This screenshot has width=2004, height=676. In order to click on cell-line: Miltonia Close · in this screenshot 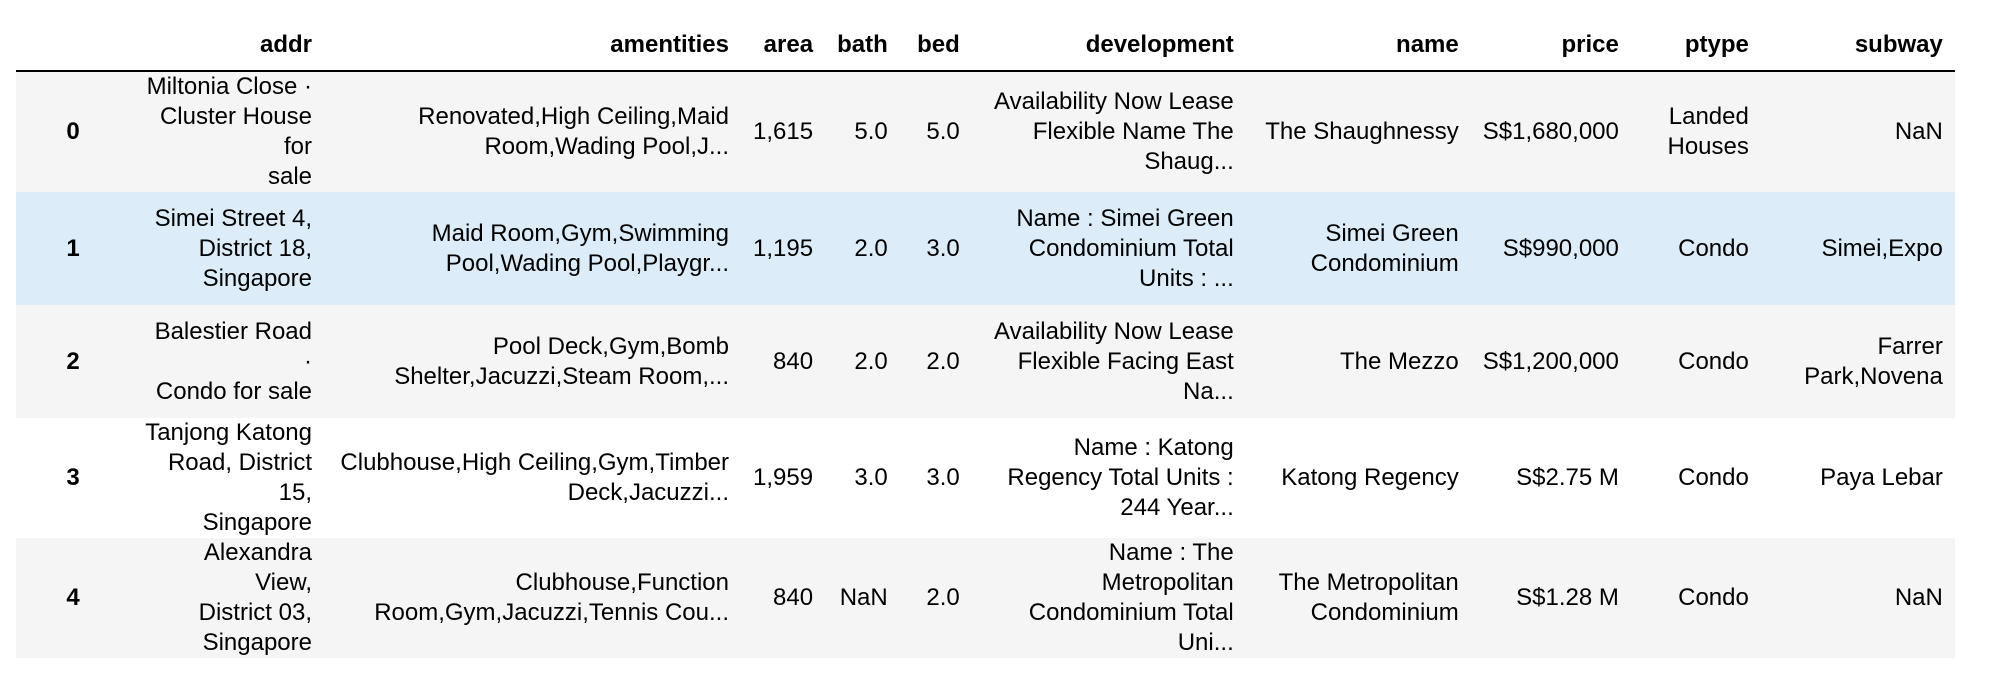, I will do `click(229, 86)`.